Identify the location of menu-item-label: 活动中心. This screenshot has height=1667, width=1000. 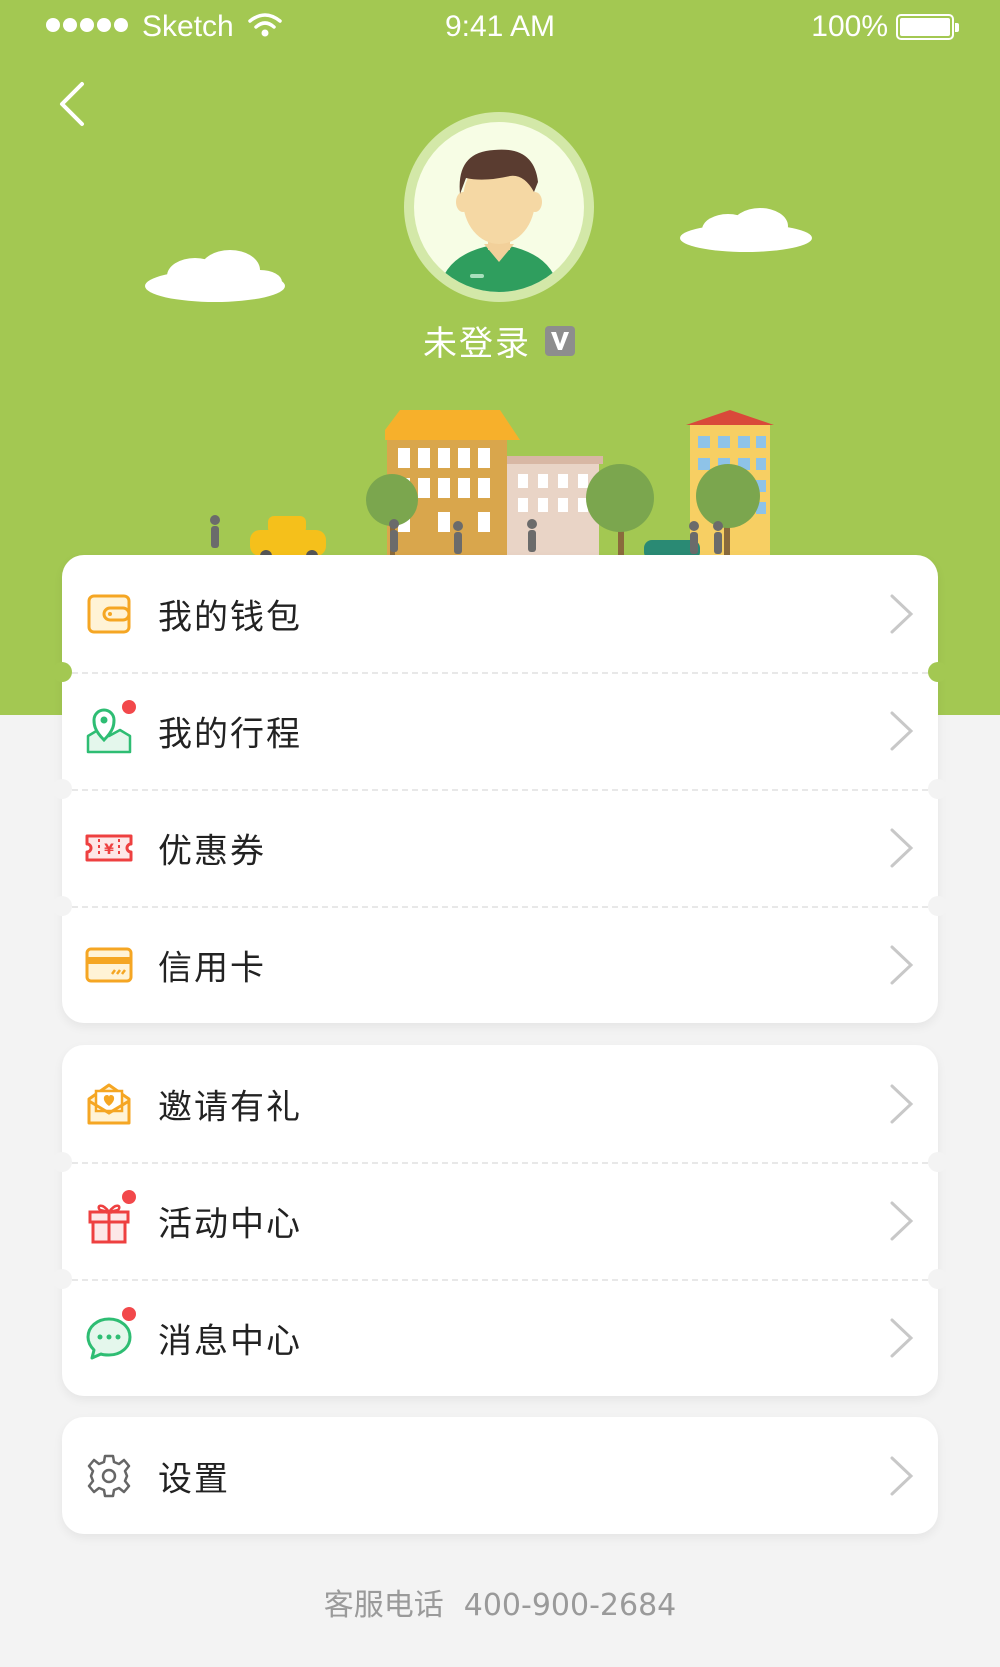
(230, 1224).